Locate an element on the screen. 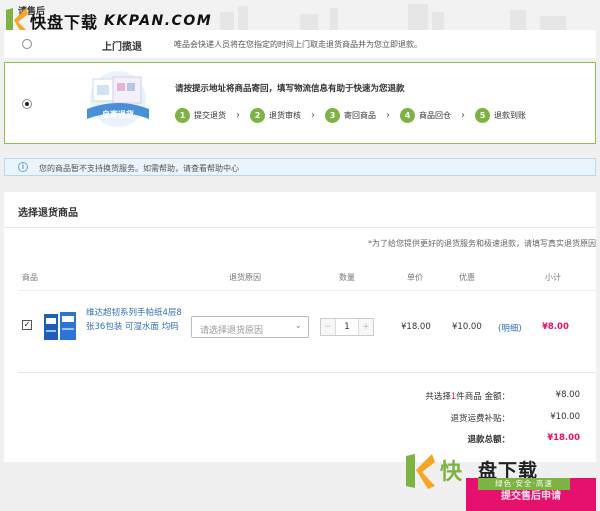  step-number: 2 is located at coordinates (257, 115).